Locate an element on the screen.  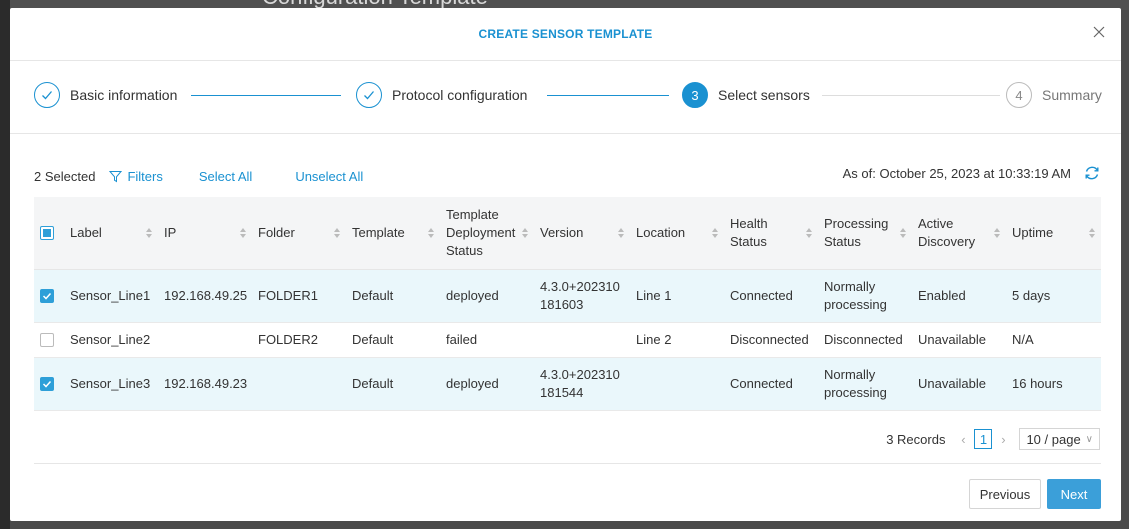
column-header-health-status: Health Status is located at coordinates (771, 233).